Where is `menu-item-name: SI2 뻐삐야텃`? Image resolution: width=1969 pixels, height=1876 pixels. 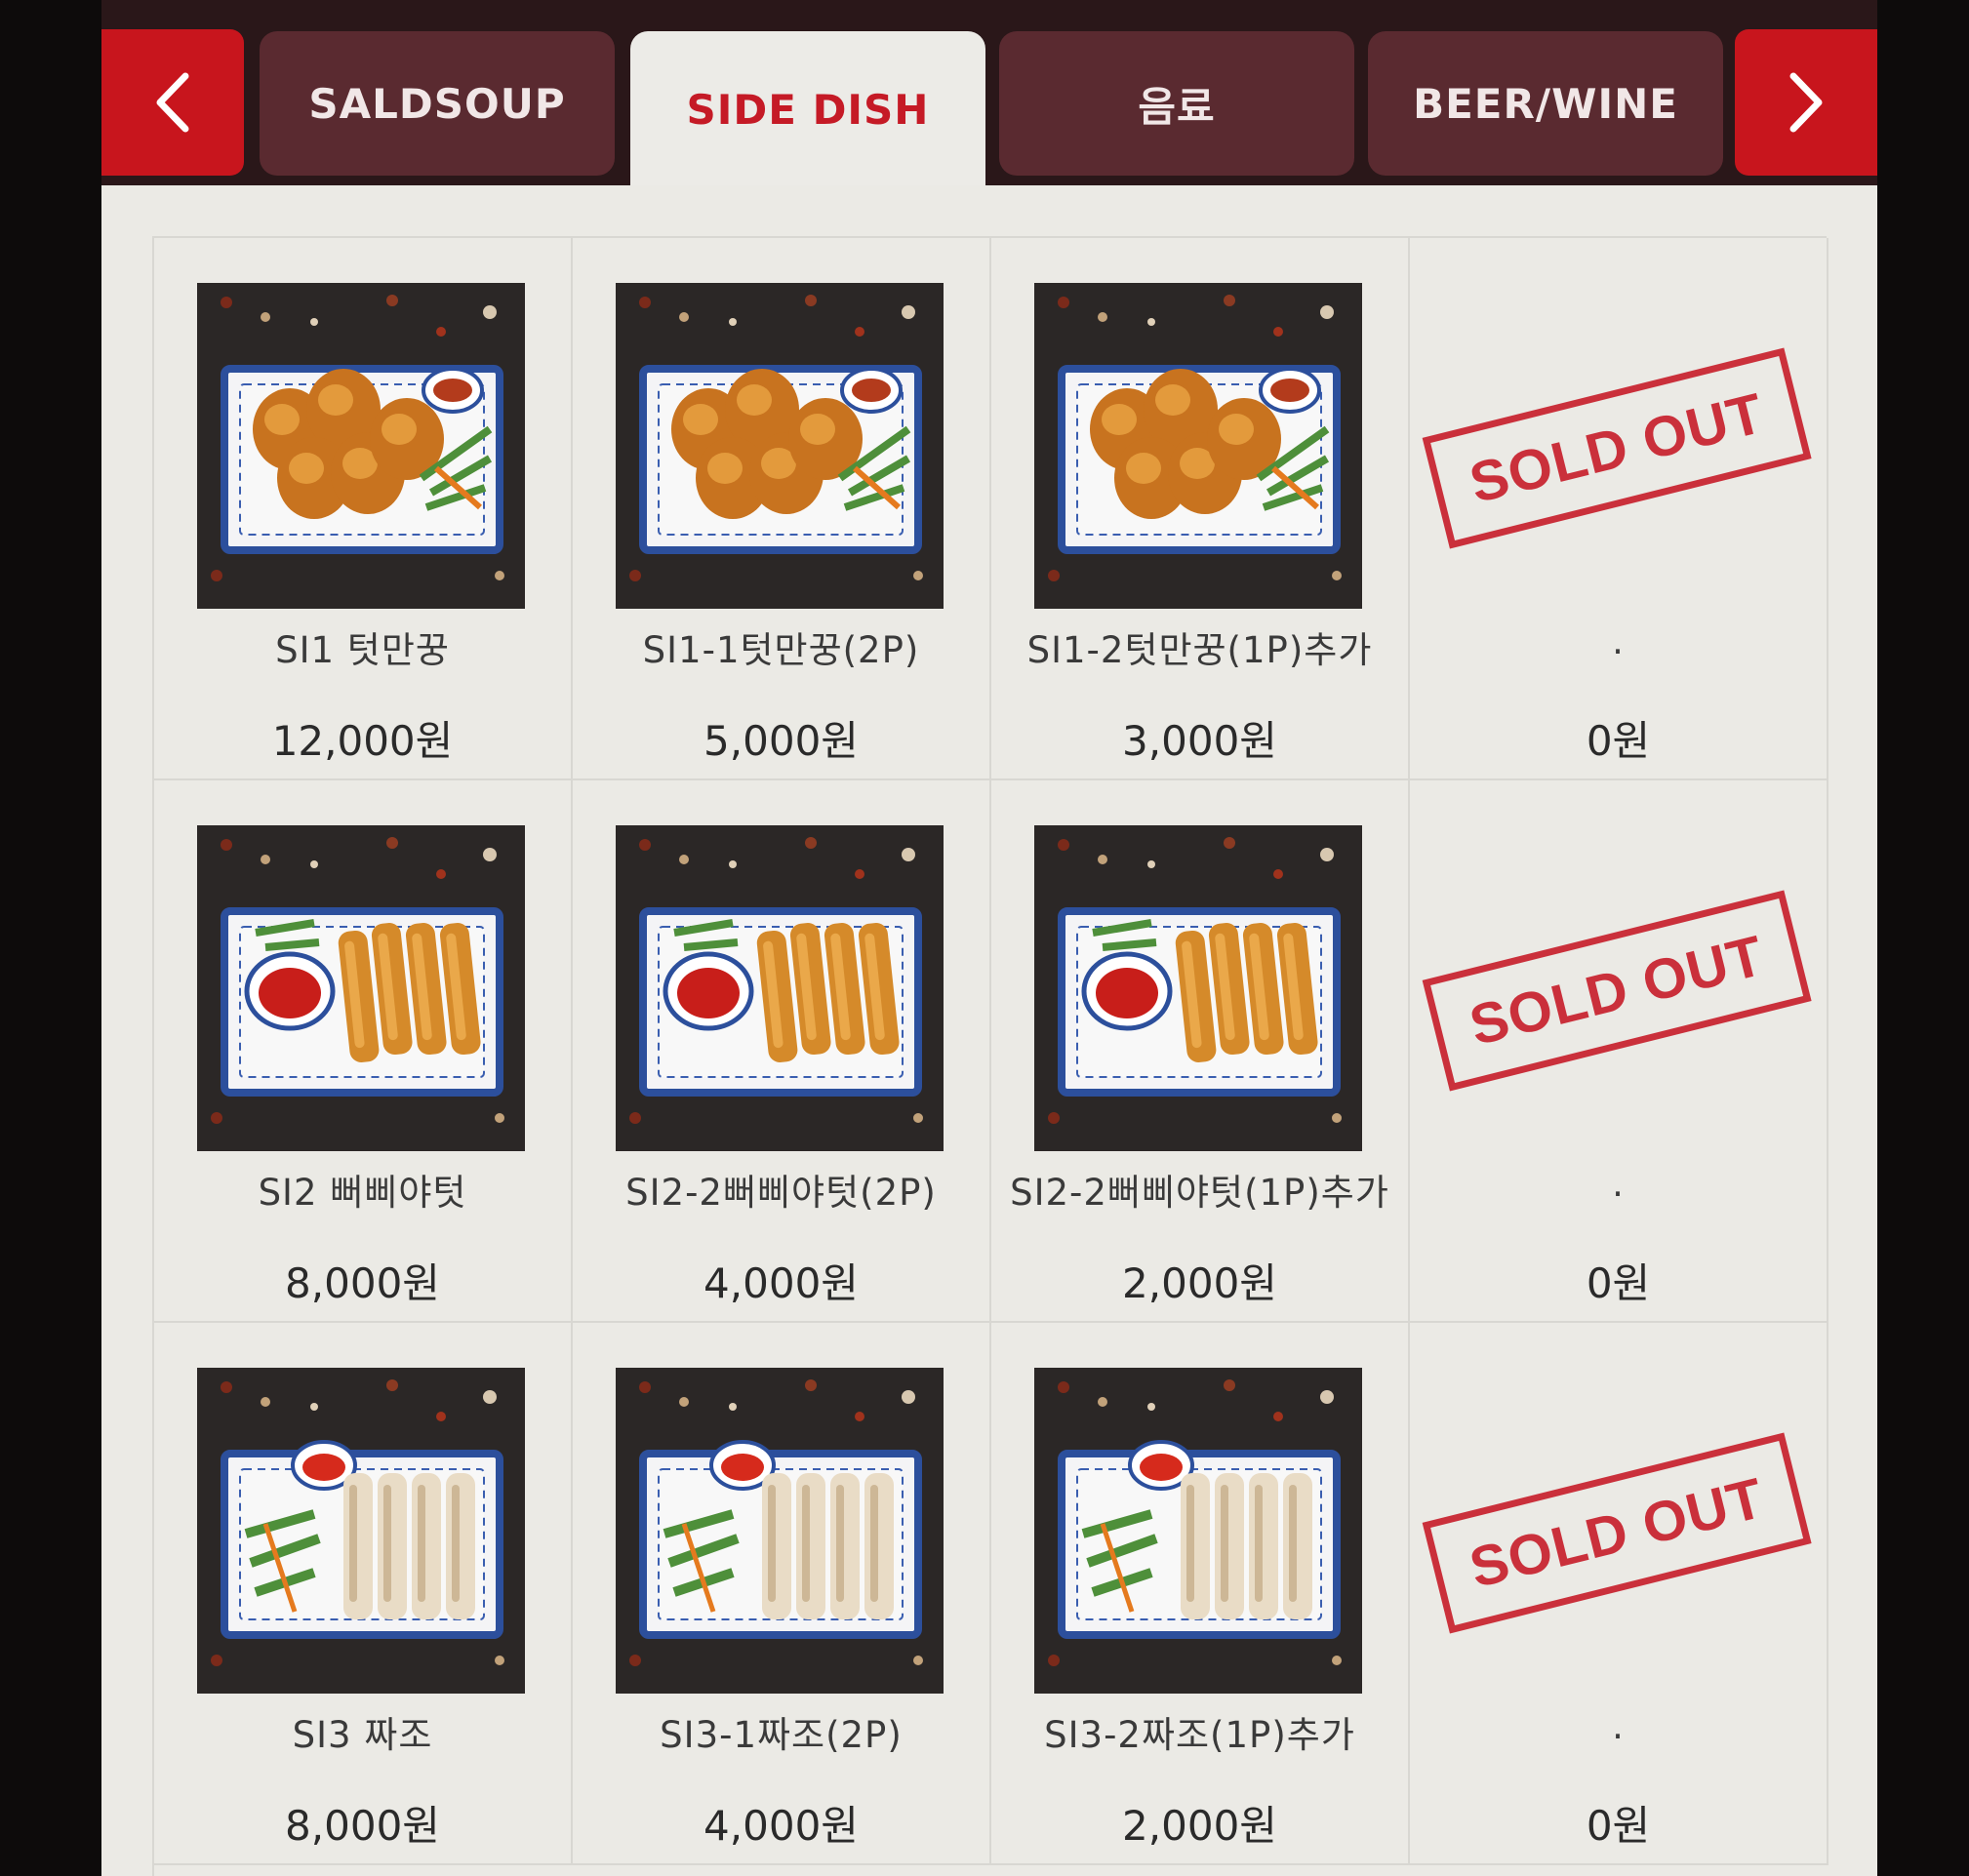 menu-item-name: SI2 뻐삐야텃 is located at coordinates (362, 1193).